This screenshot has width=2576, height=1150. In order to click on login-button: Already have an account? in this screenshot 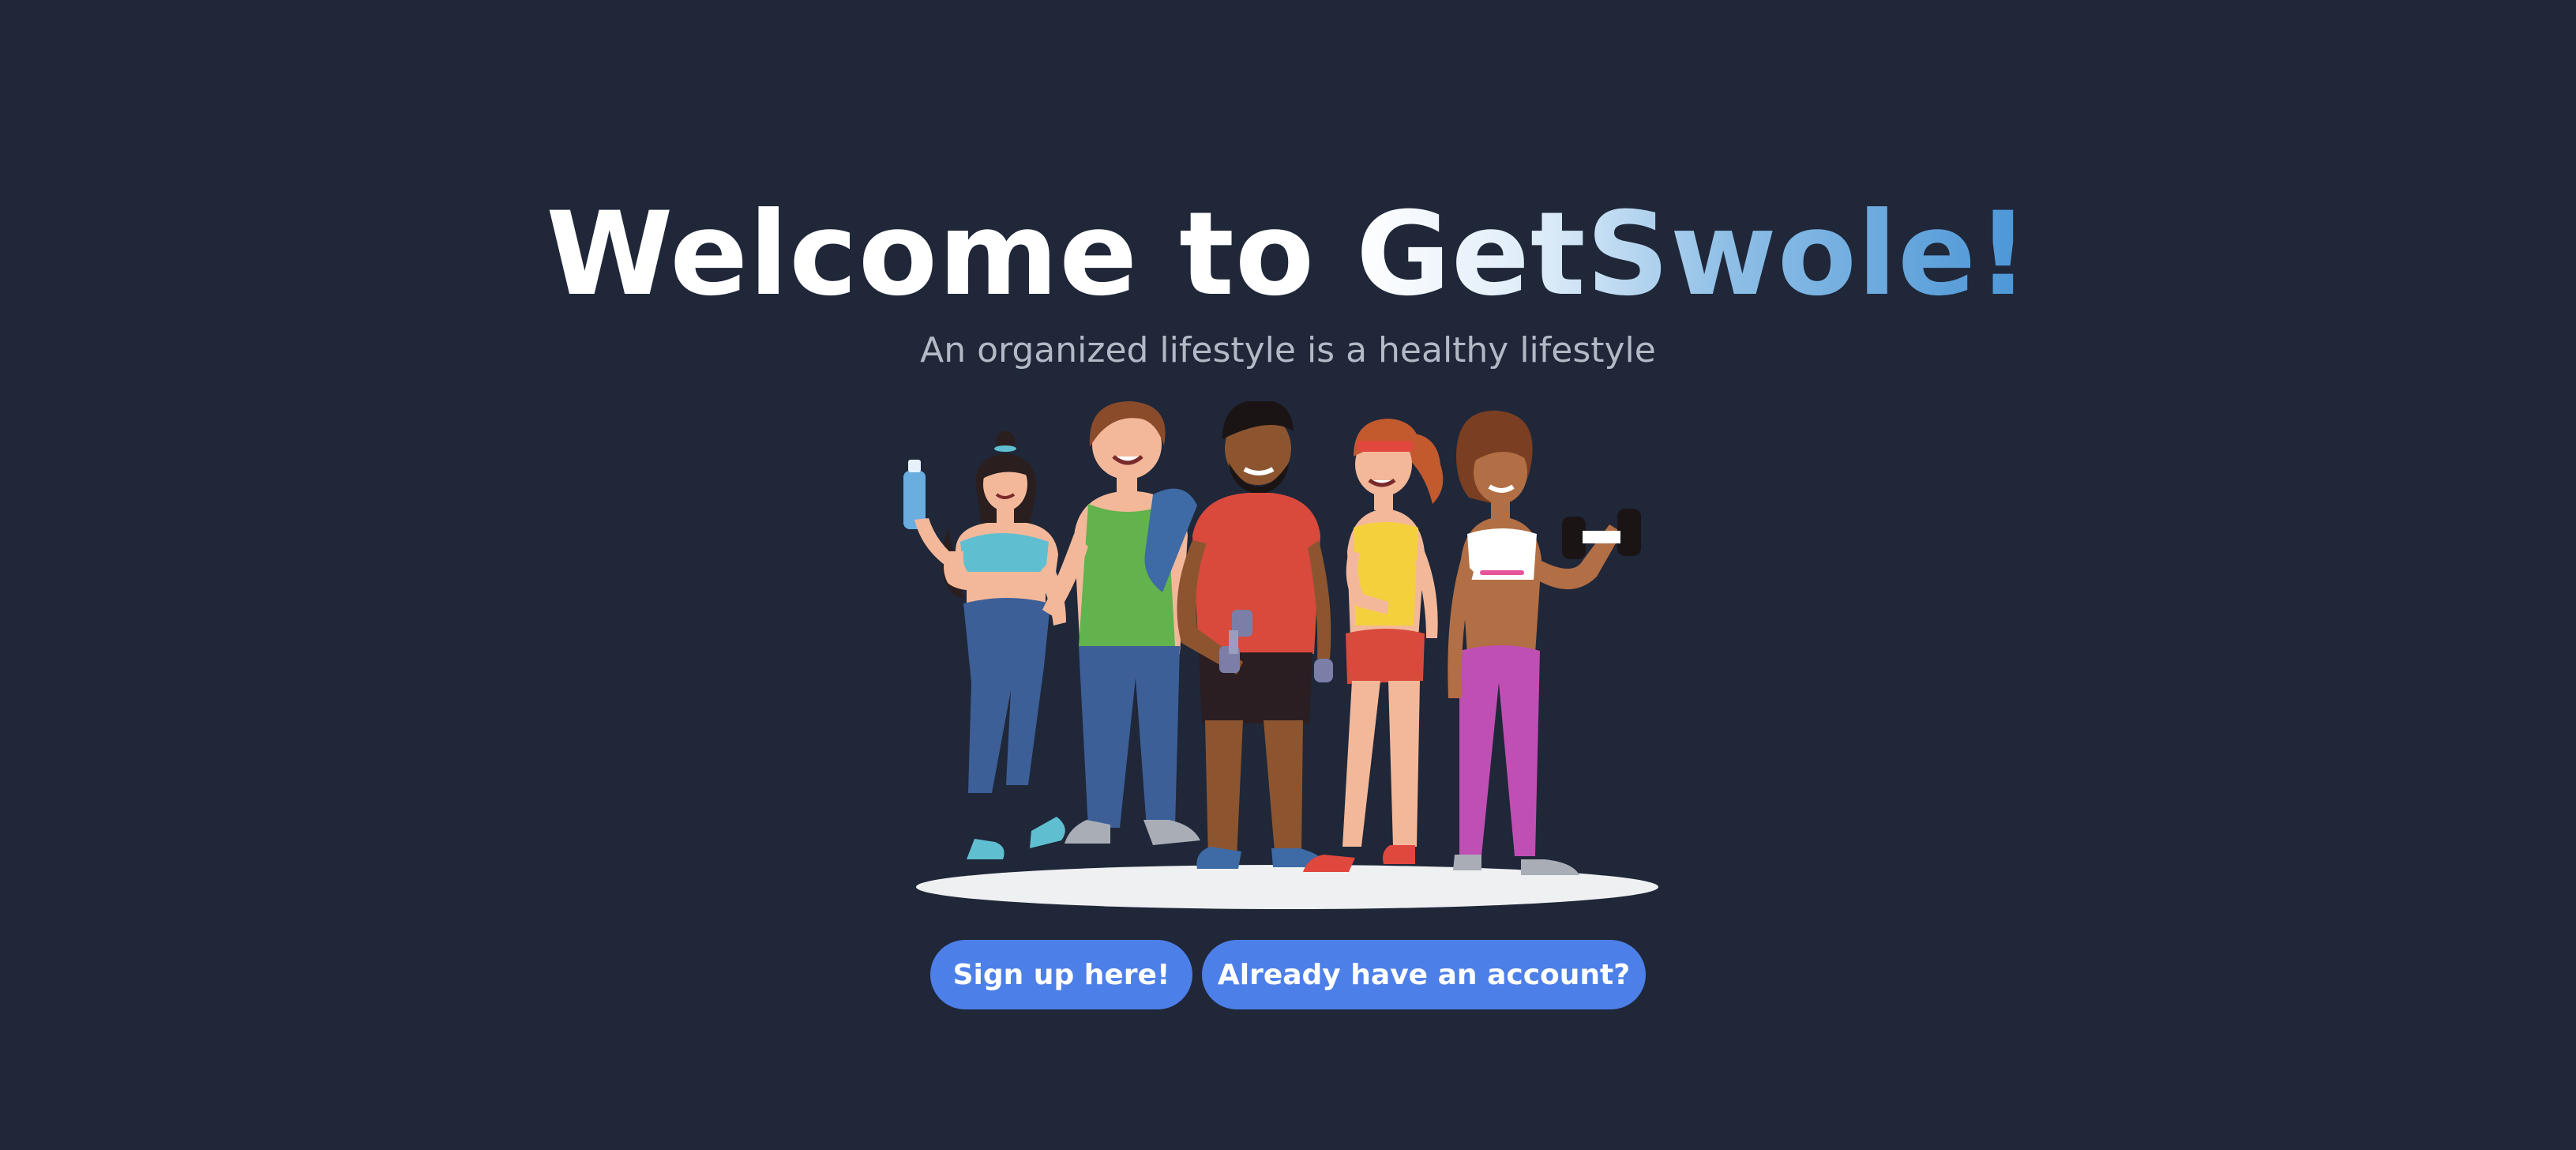, I will do `click(1424, 975)`.